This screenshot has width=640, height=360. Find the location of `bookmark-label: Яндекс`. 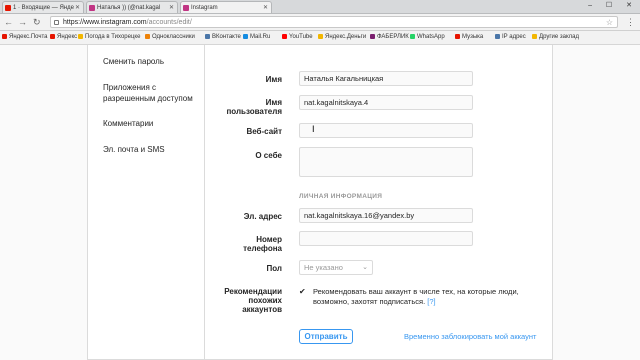

bookmark-label: Яндекс is located at coordinates (67, 37).